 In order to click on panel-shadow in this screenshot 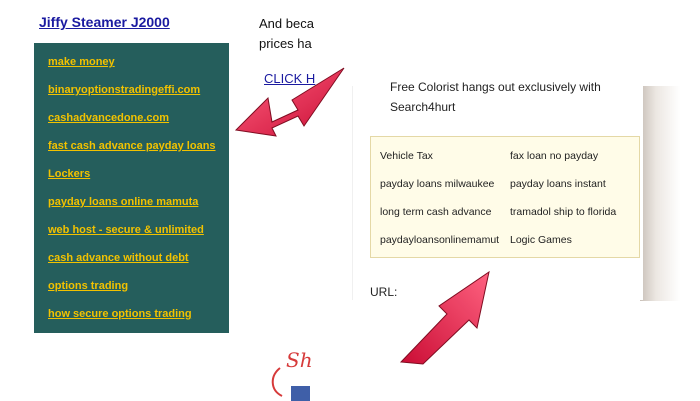, I will do `click(660, 193)`.